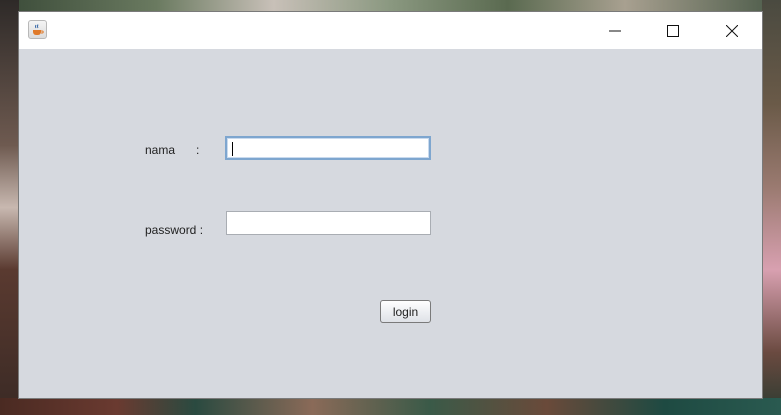 This screenshot has height=415, width=781. I want to click on desktop-background-bottom, so click(390, 406).